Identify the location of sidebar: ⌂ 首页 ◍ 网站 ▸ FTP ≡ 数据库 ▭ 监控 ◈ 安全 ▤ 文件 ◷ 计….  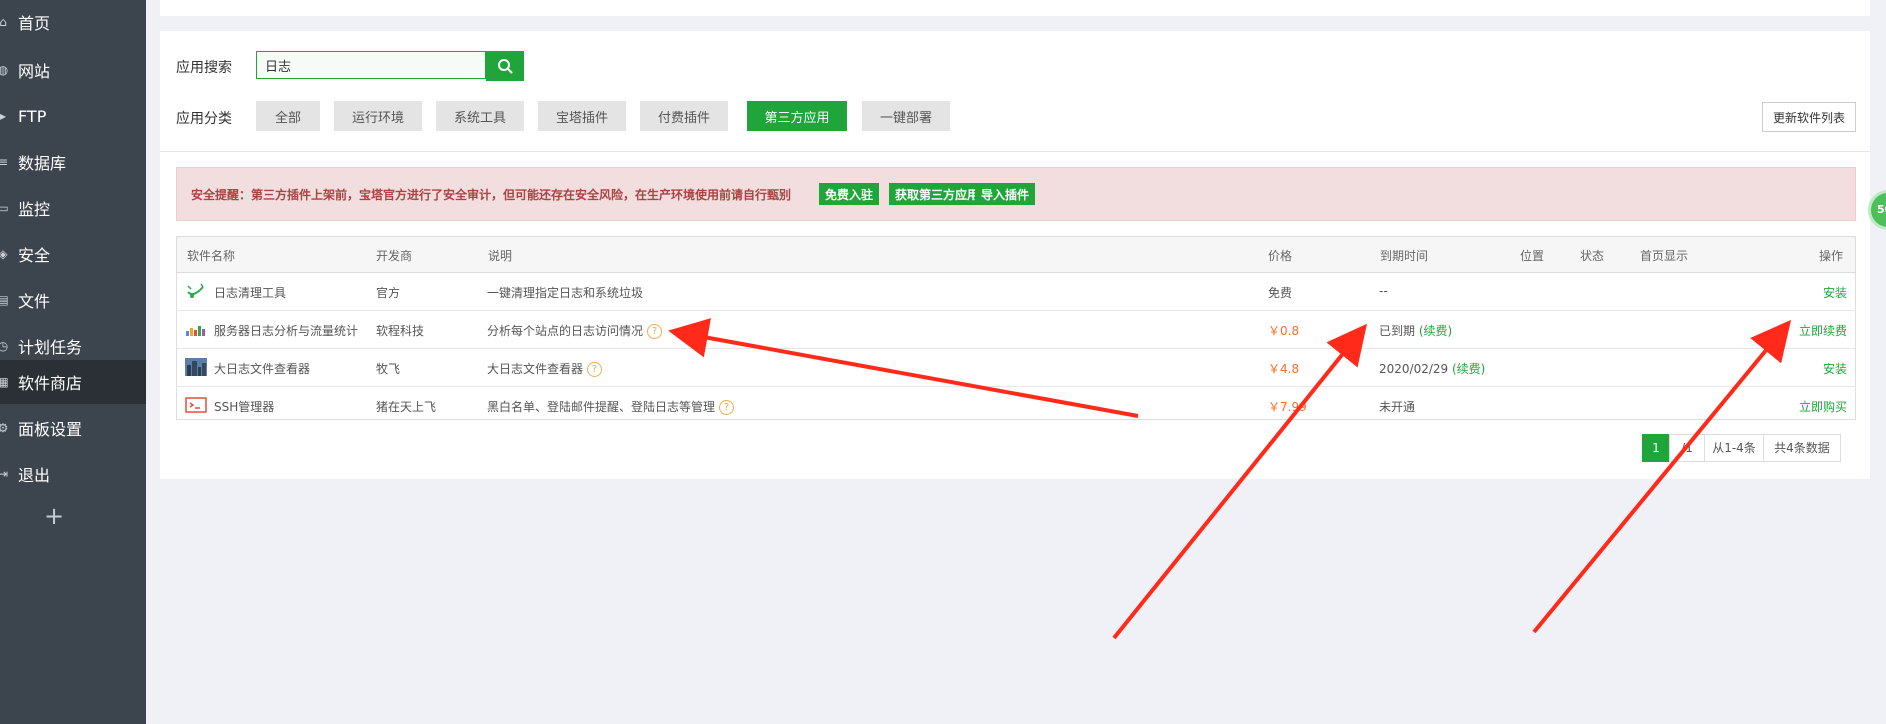
(73, 362).